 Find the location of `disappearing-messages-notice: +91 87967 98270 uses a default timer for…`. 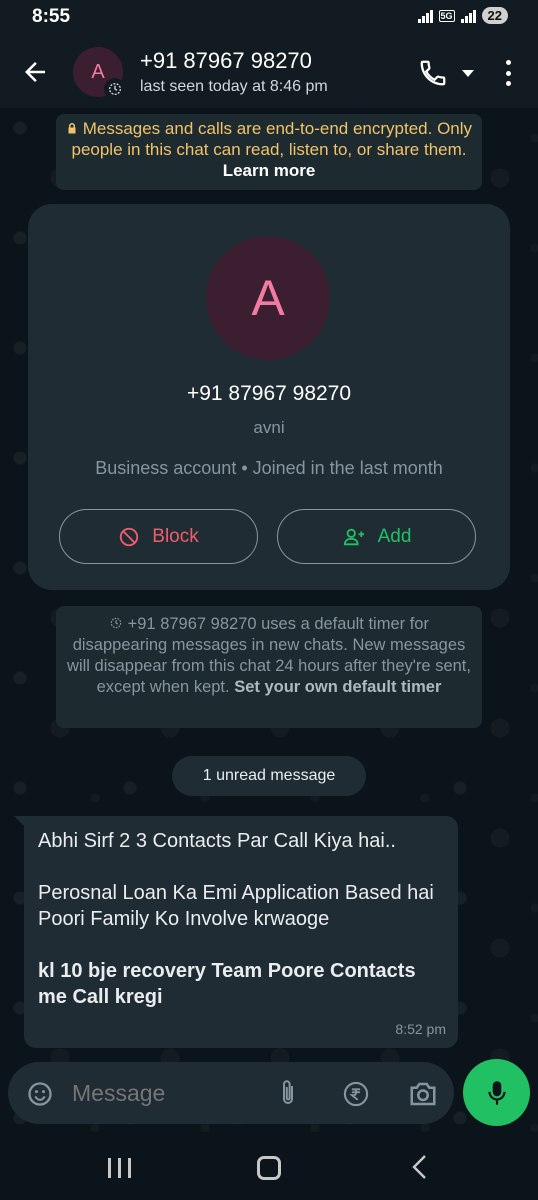

disappearing-messages-notice: +91 87967 98270 uses a default timer for… is located at coordinates (269, 667).